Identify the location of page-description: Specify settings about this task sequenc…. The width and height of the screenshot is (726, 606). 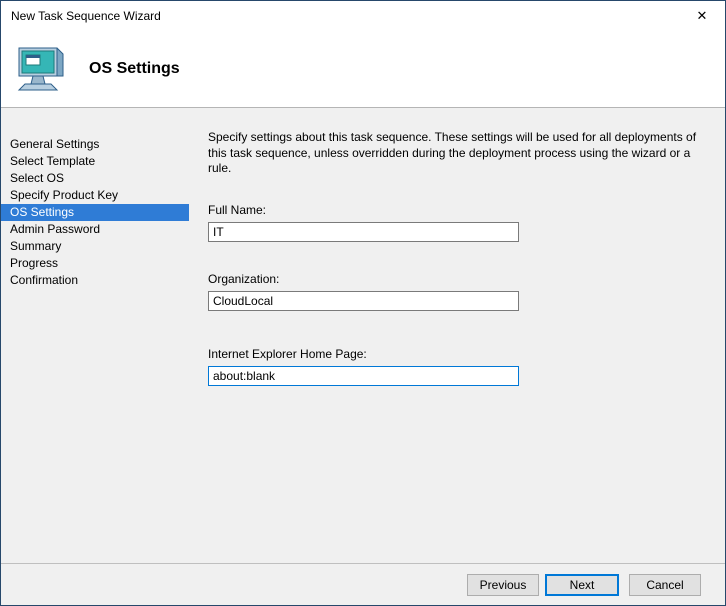
(452, 152).